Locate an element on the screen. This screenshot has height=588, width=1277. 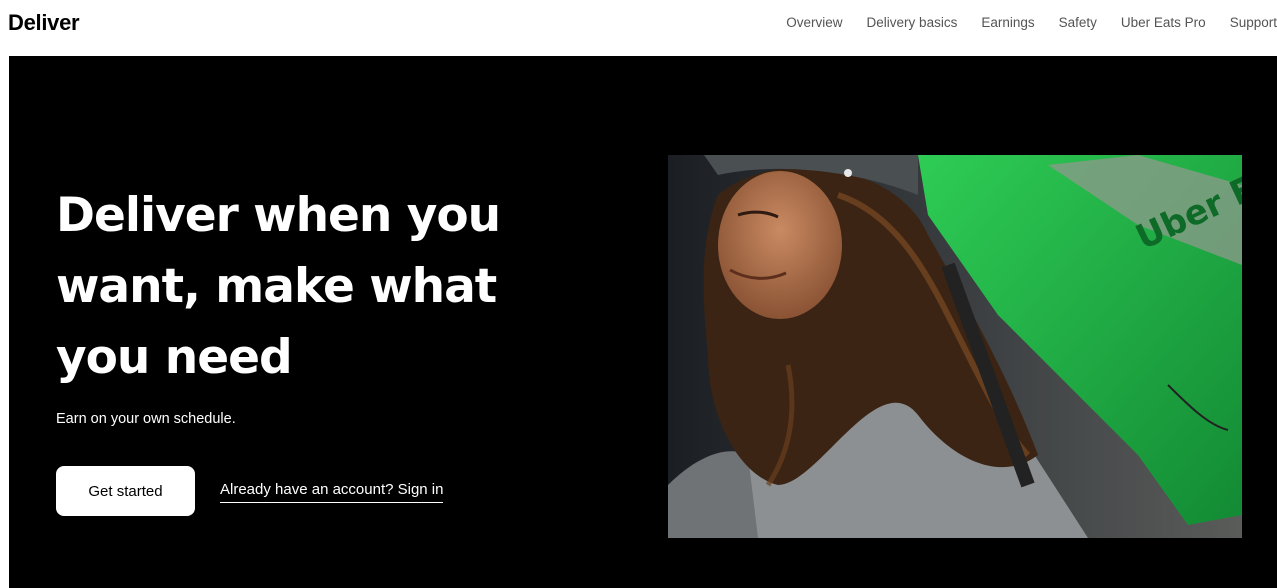
sign-in-link: Already have an account? Sign in is located at coordinates (332, 492).